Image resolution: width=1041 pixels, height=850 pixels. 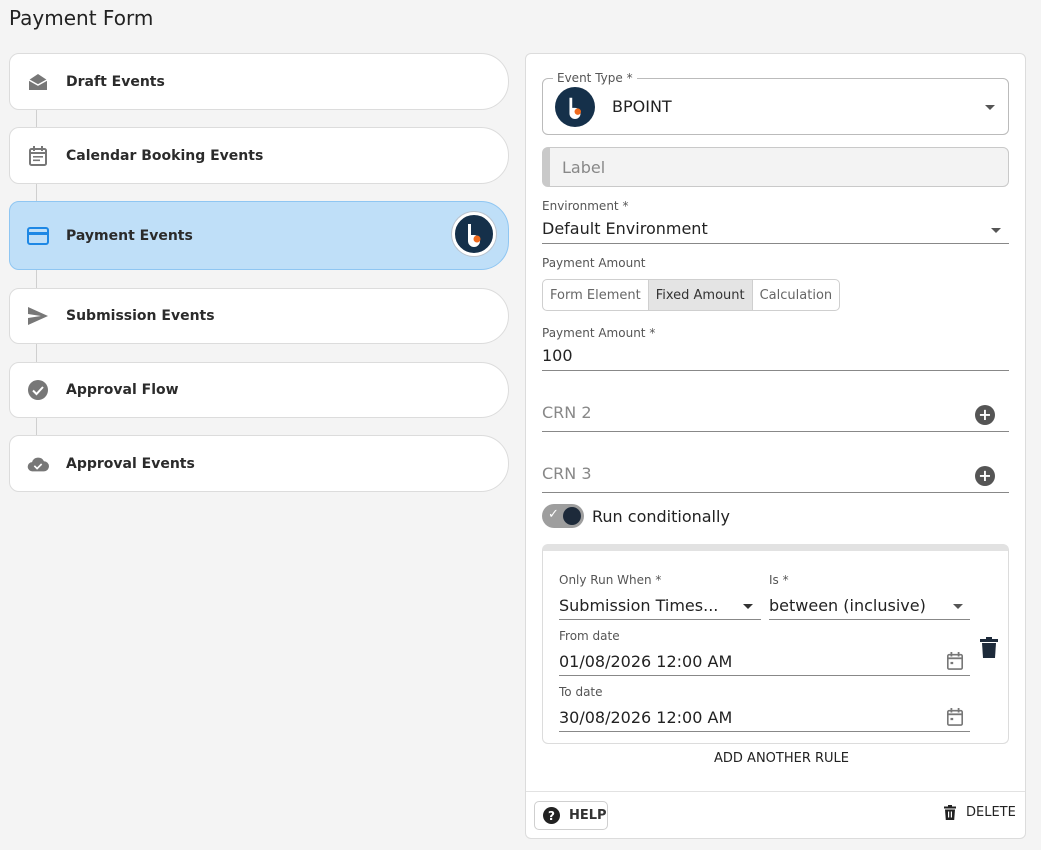 I want to click on event-card-calendar-booking: Calendar Booking Events, so click(x=259, y=155).